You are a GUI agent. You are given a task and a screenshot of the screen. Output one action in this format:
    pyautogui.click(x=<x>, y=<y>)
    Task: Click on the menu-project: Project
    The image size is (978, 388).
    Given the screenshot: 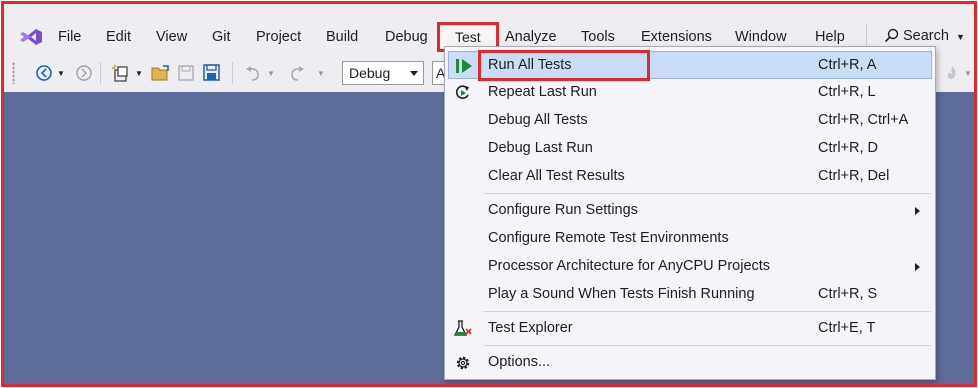 What is the action you would take?
    pyautogui.click(x=278, y=37)
    